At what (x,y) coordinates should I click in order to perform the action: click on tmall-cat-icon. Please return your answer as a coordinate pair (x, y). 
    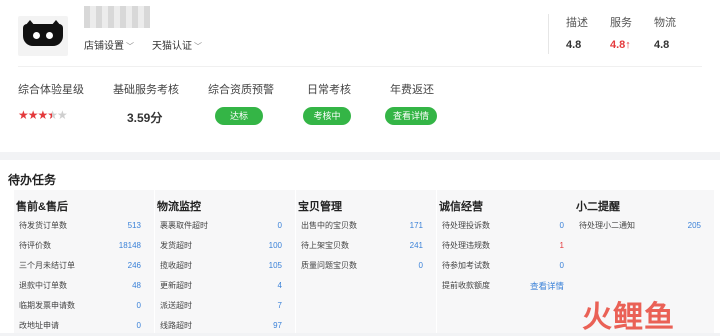
    Looking at the image, I should click on (43, 33).